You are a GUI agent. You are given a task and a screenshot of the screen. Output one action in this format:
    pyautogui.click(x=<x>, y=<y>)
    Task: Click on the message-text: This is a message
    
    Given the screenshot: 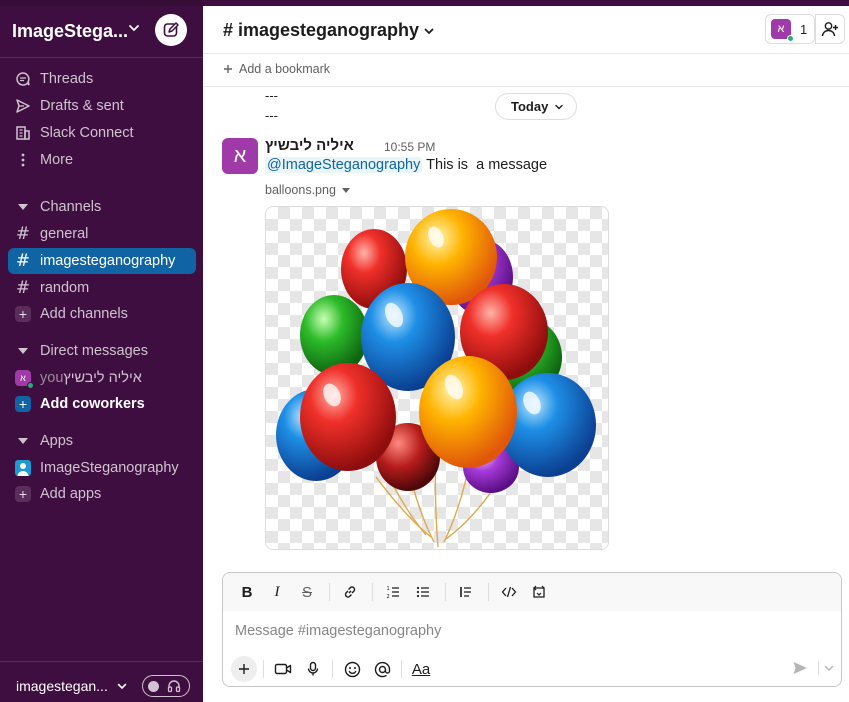 What is the action you would take?
    pyautogui.click(x=485, y=165)
    